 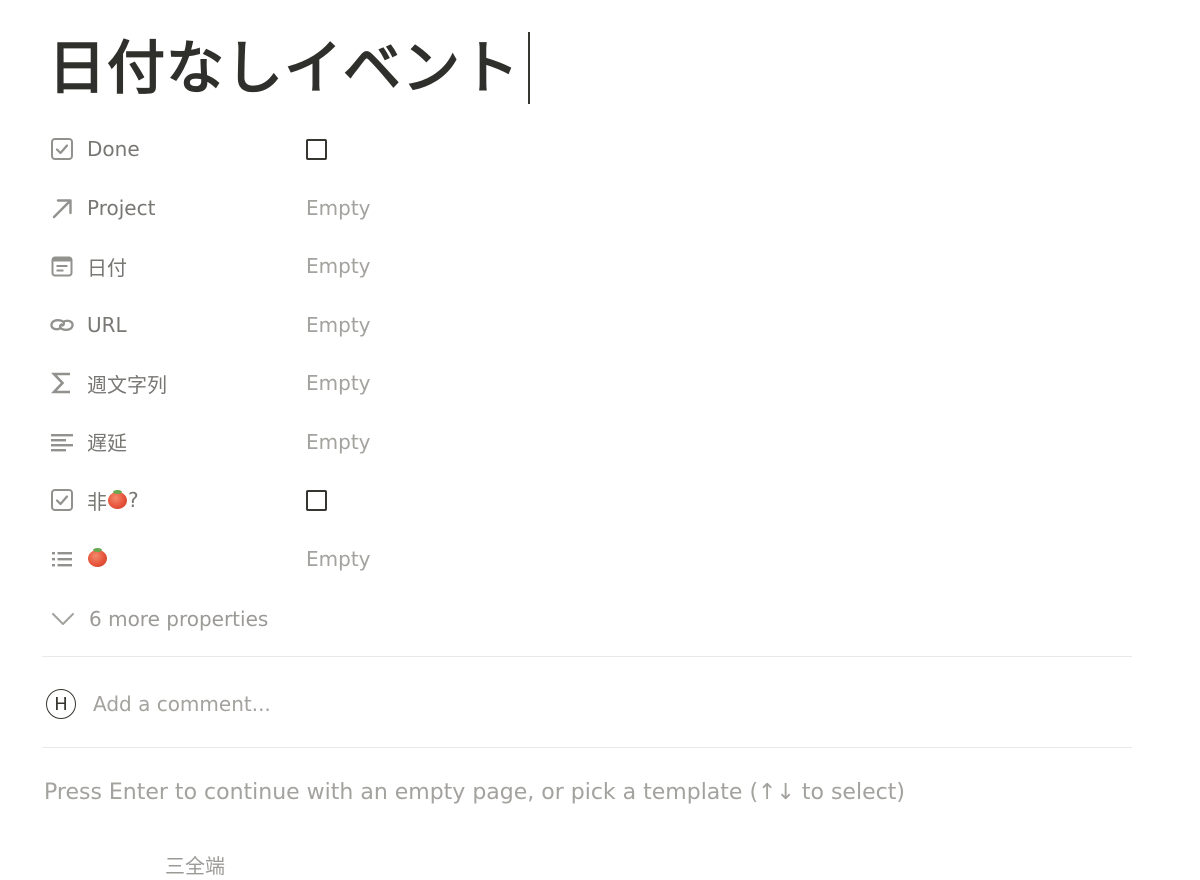 I want to click on done-checkbox, so click(x=316, y=149).